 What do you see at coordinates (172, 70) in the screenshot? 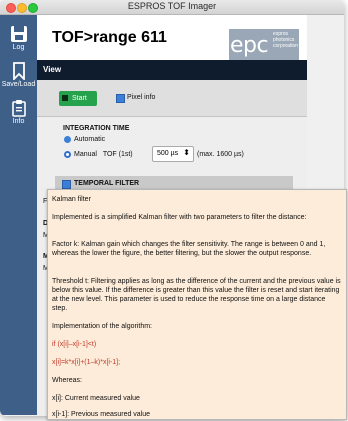
I see `view-bar: View` at bounding box center [172, 70].